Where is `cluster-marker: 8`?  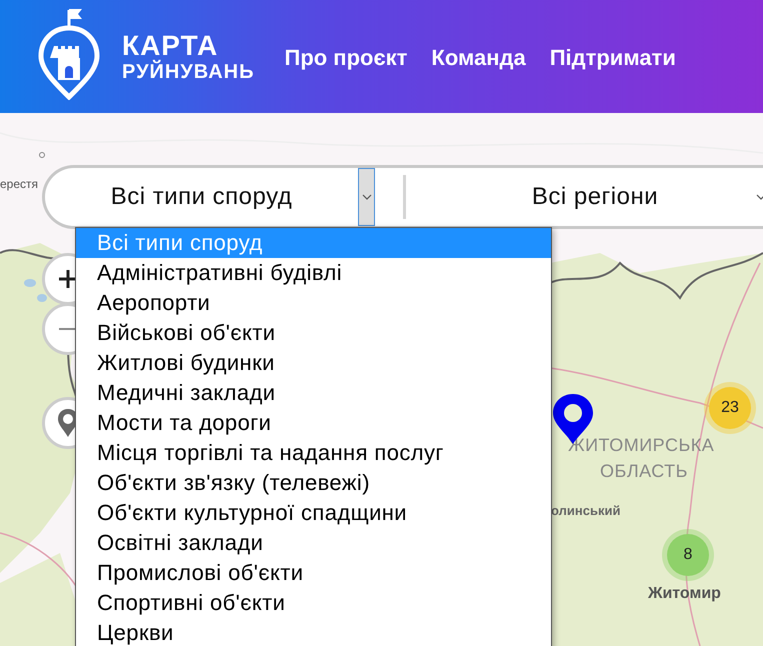
cluster-marker: 8 is located at coordinates (688, 555).